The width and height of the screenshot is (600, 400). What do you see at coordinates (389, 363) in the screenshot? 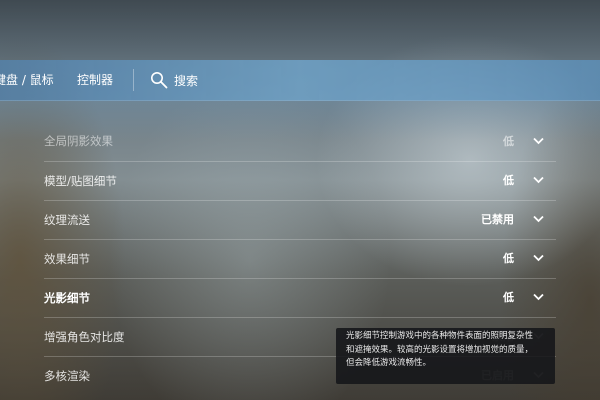
I see `tooltip-line: 但会降低游戏流畅性。` at bounding box center [389, 363].